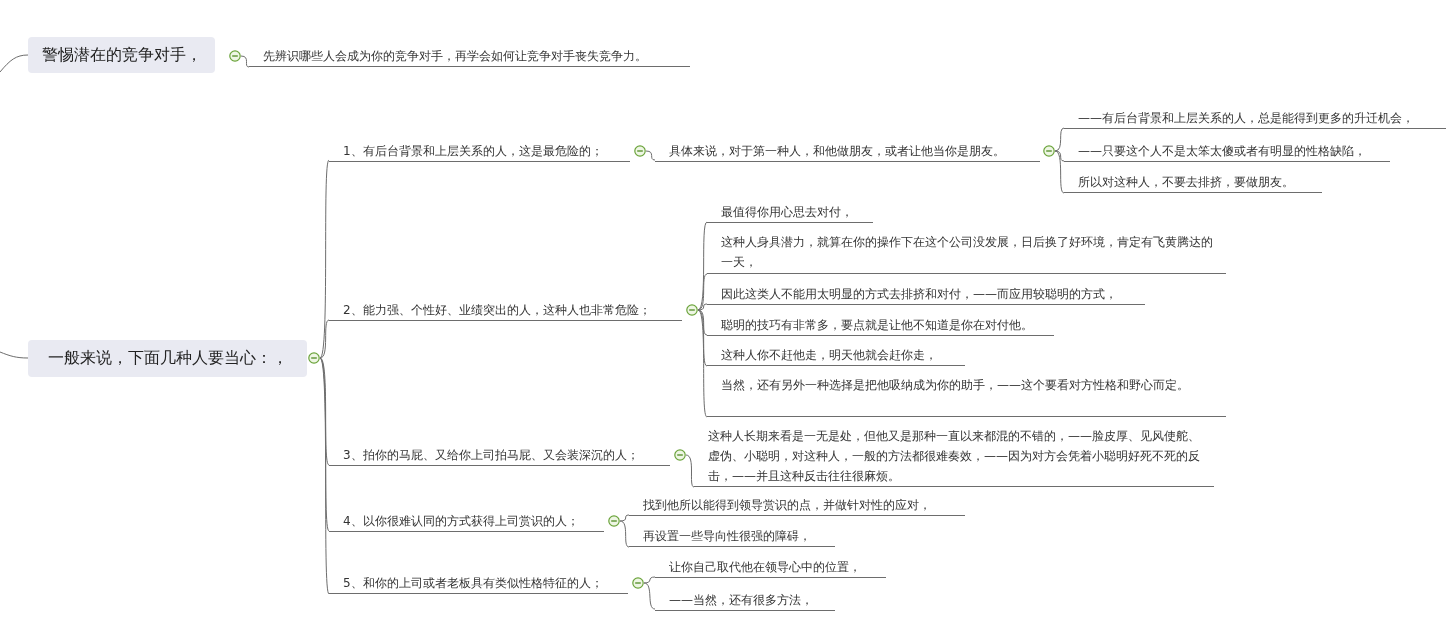 This screenshot has width=1446, height=621. I want to click on branch-text: 4、以你很难认同的方式获得上司赏识的人；, so click(466, 521).